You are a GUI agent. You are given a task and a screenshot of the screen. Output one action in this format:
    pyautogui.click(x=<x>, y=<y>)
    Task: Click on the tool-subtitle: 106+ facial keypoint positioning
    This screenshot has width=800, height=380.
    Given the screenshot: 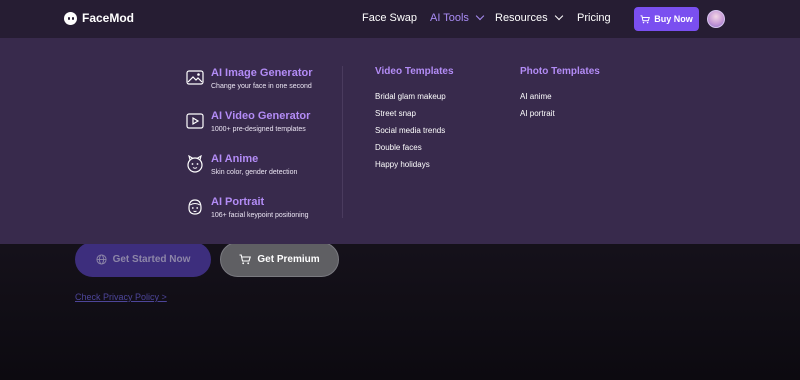 What is the action you would take?
    pyautogui.click(x=260, y=215)
    